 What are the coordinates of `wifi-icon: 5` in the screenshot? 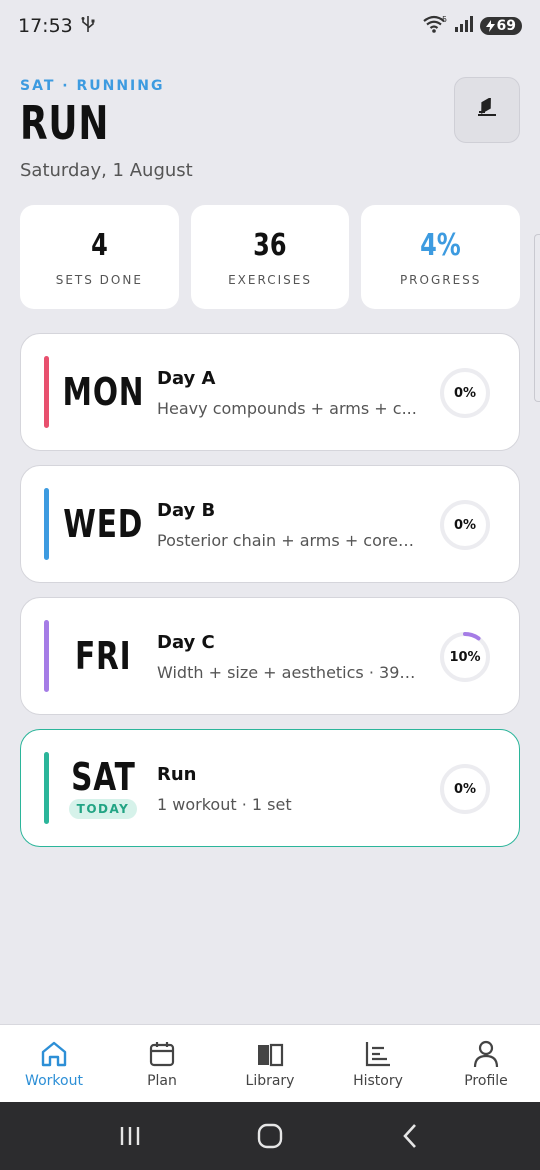 It's located at (435, 26).